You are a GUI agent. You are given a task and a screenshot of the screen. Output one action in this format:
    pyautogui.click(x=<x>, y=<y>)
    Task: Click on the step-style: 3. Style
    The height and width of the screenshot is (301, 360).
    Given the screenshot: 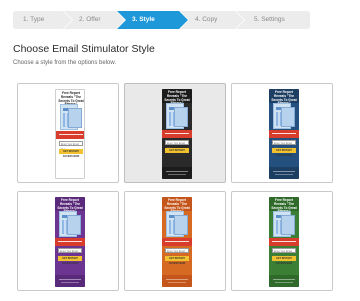 What is the action you would take?
    pyautogui.click(x=153, y=20)
    